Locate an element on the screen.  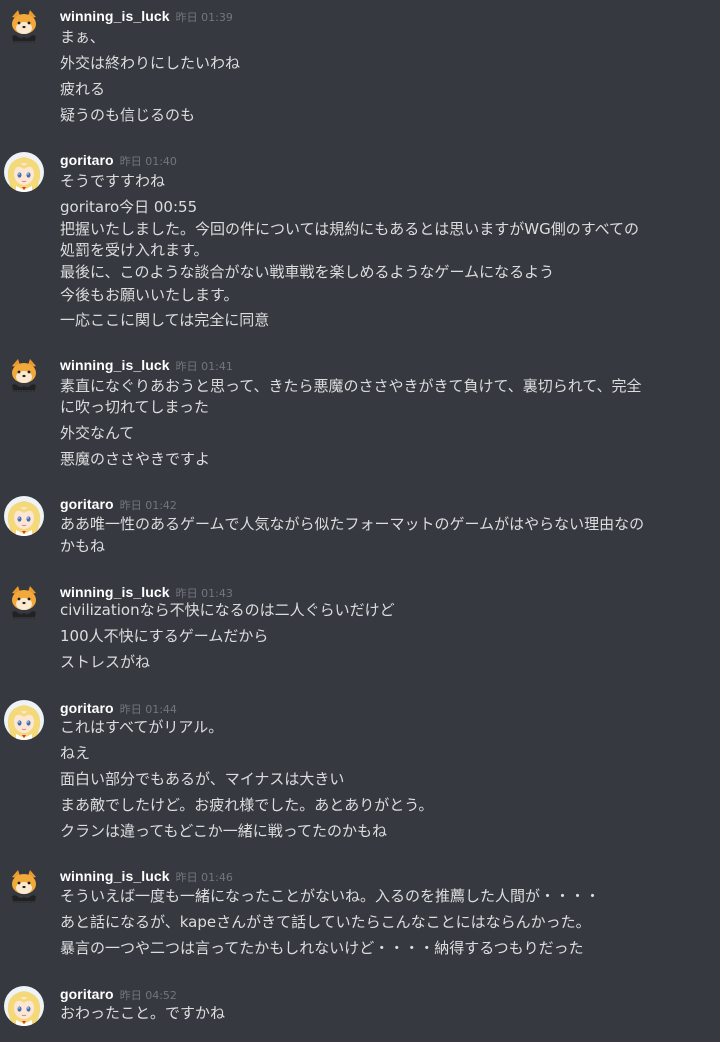
message-text: 今後もお願いいたします。 is located at coordinates (149, 295).